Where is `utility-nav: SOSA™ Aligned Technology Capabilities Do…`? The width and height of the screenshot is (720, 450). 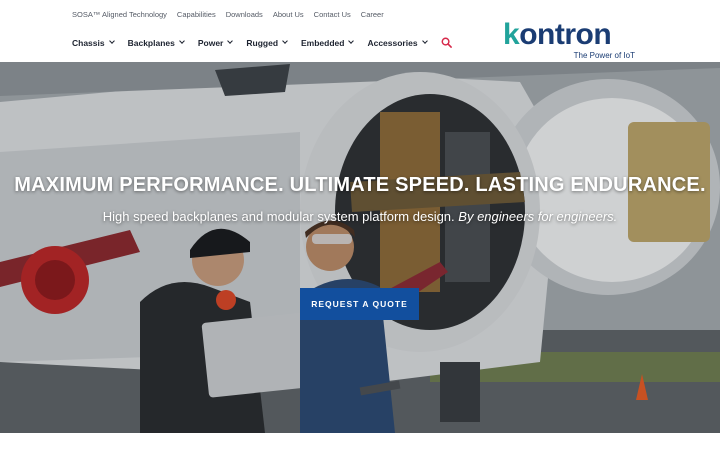
utility-nav: SOSA™ Aligned Technology Capabilities Do… is located at coordinates (228, 14).